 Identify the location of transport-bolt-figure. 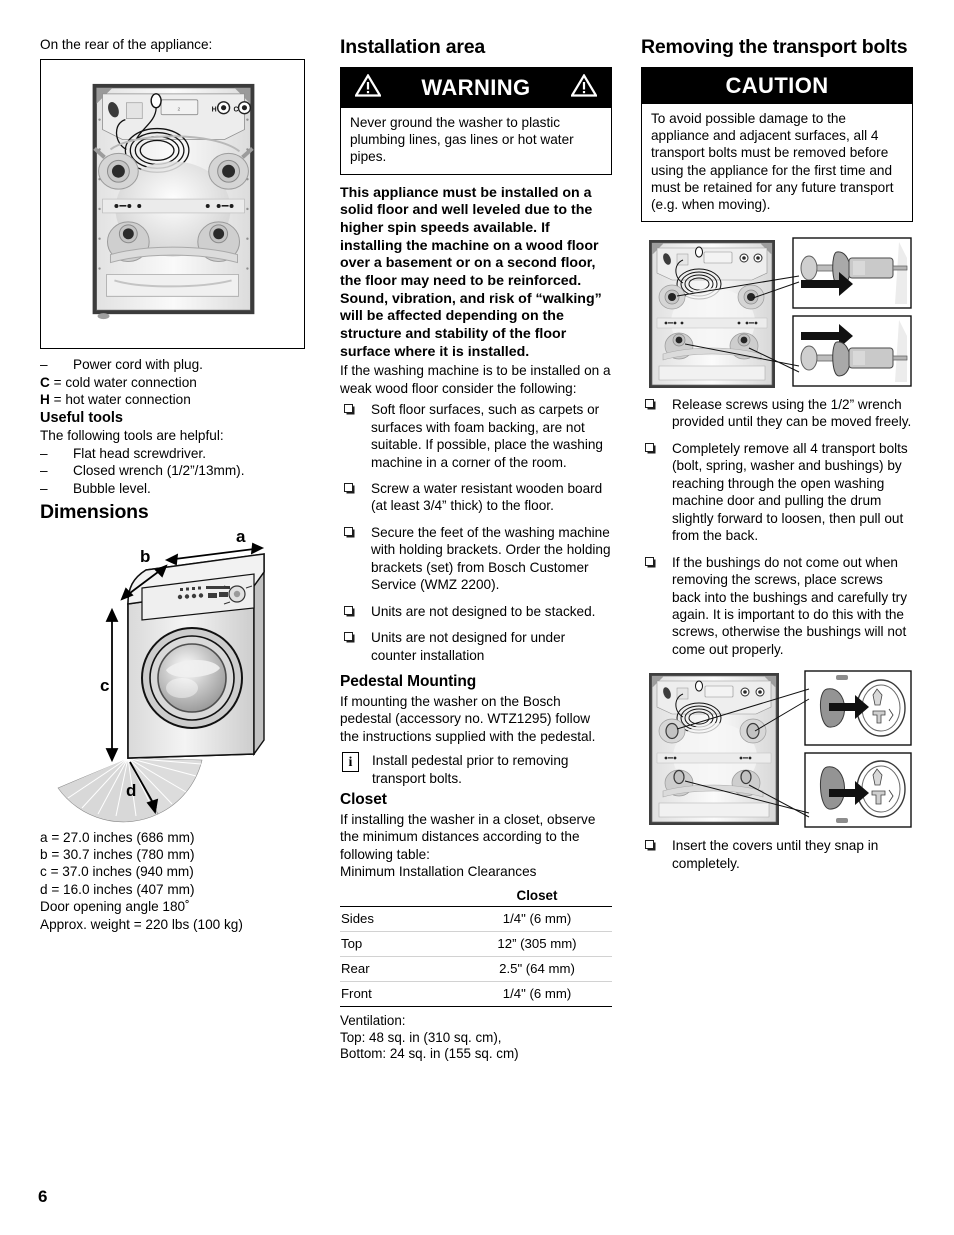
(777, 312).